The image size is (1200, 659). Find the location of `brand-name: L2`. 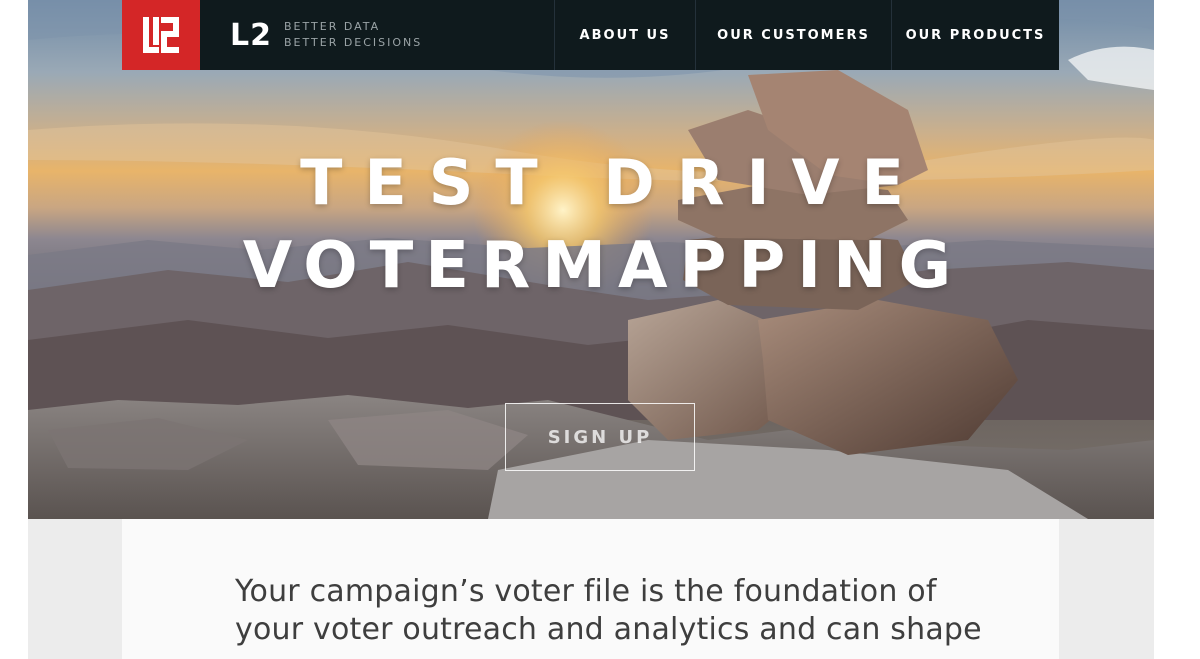

brand-name: L2 is located at coordinates (251, 35).